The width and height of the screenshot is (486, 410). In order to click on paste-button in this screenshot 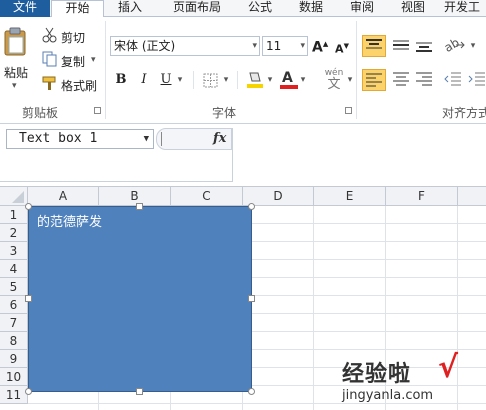, I will do `click(15, 41)`.